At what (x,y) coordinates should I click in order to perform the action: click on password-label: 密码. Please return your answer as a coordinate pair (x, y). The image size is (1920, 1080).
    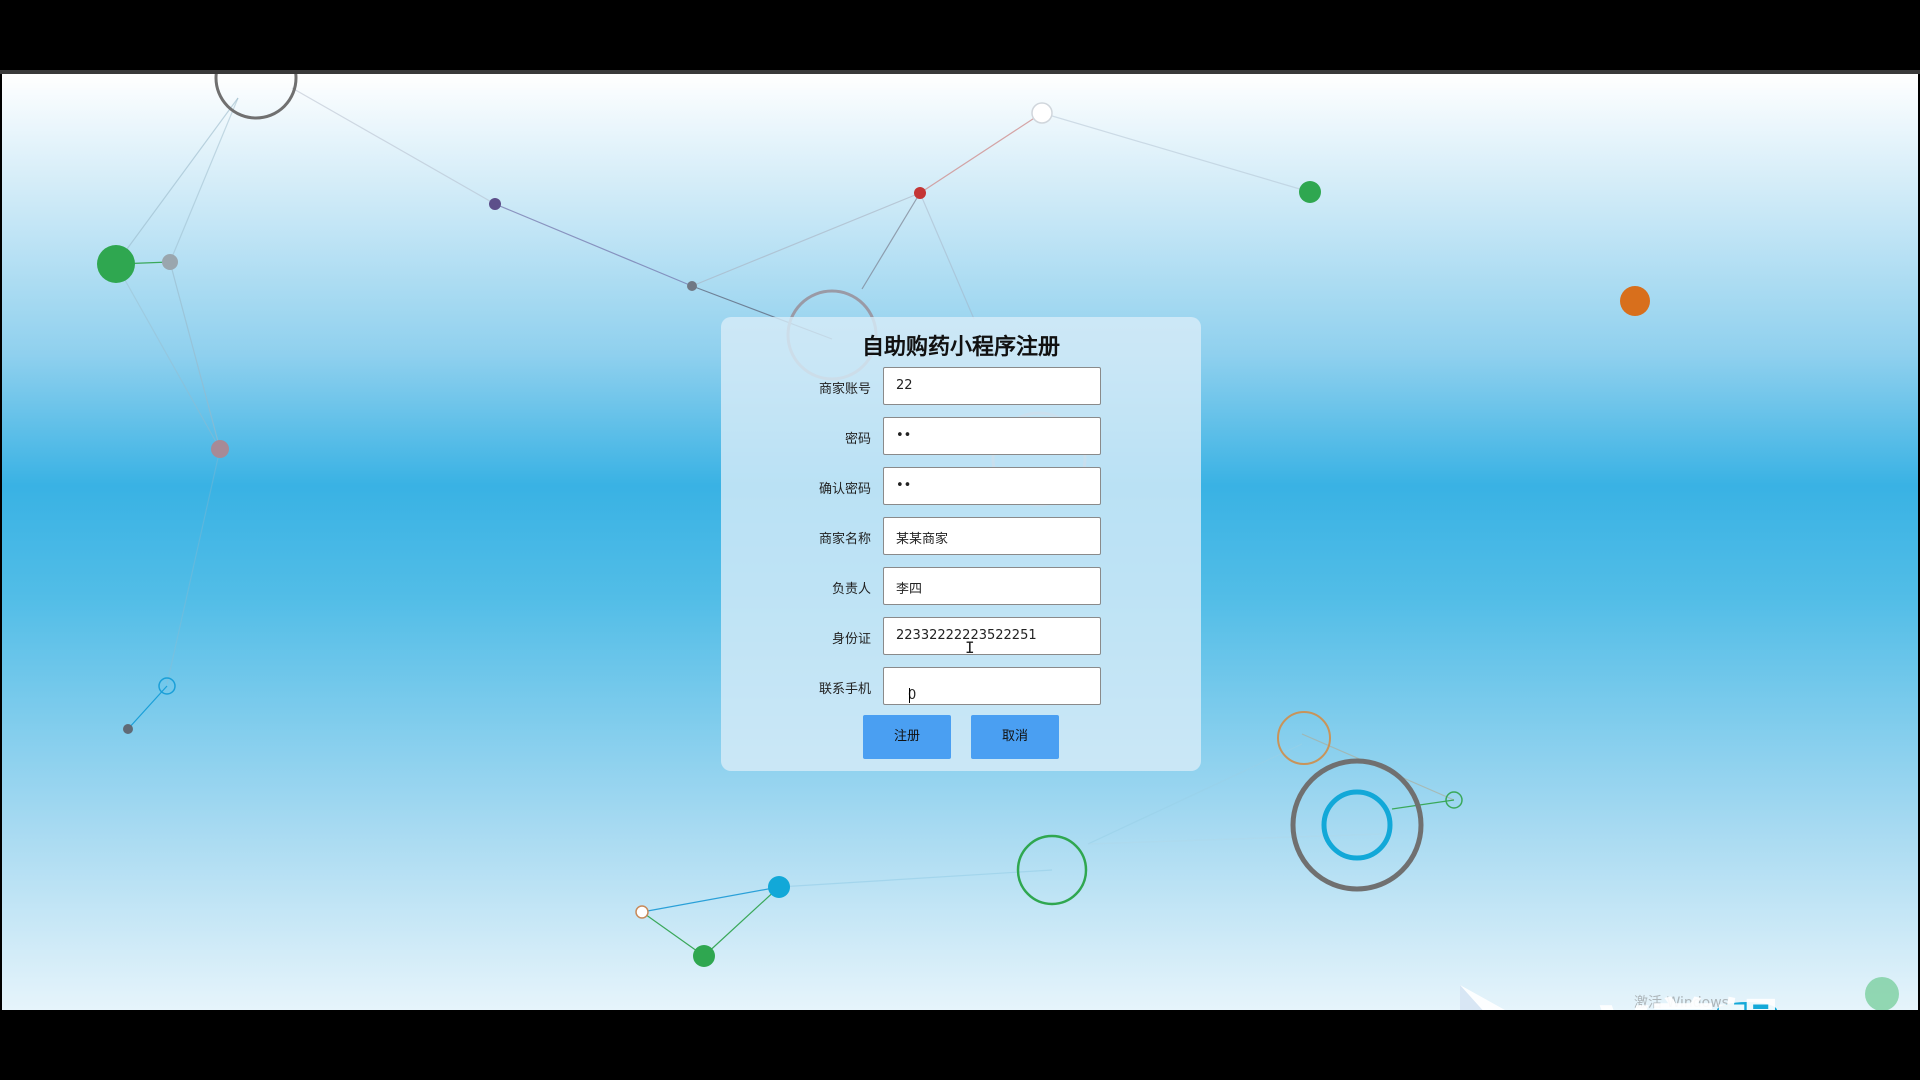
    Looking at the image, I should click on (857, 439).